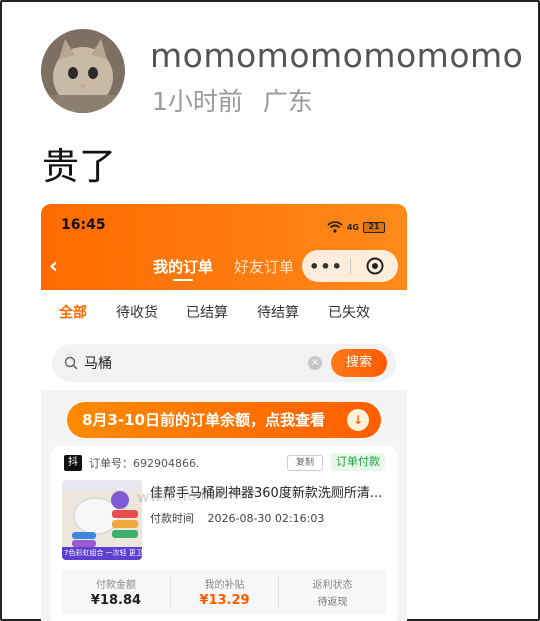 The width and height of the screenshot is (540, 621). I want to click on summary-value: ¥18.84, so click(116, 600).